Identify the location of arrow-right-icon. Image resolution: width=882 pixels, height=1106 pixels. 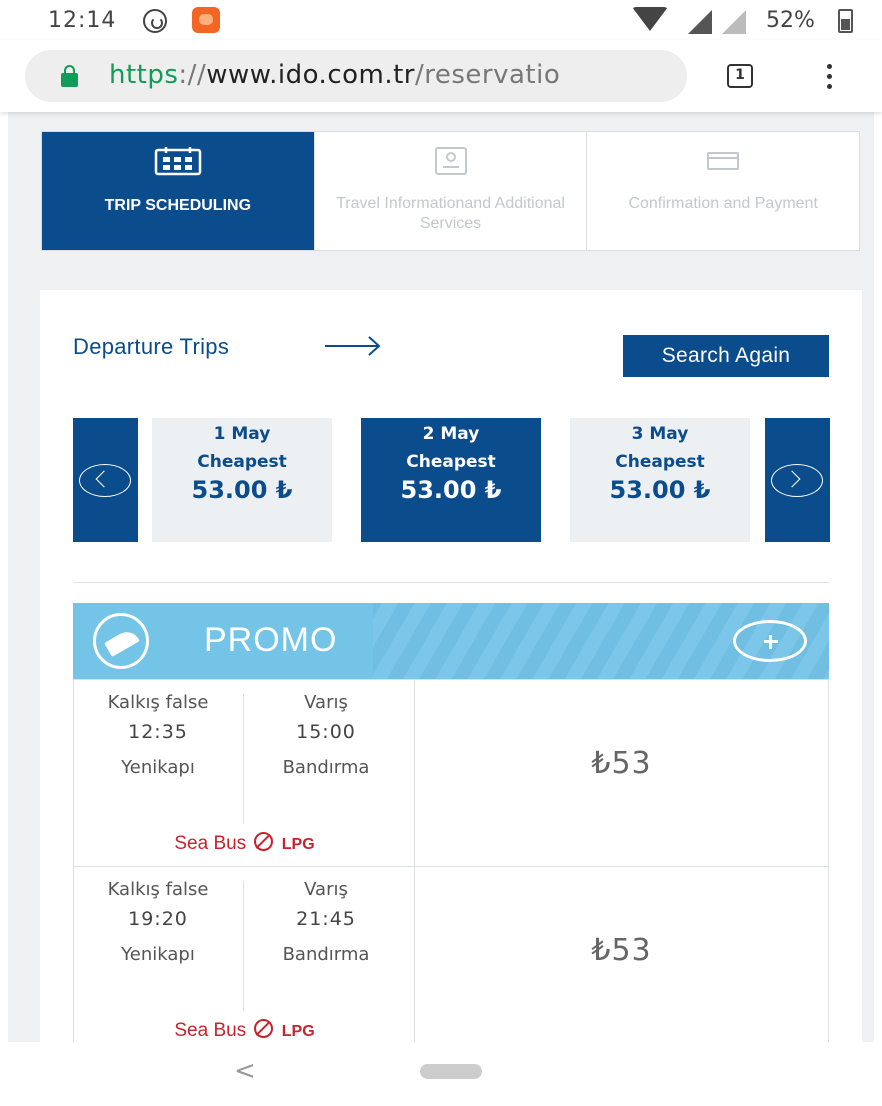
(353, 348).